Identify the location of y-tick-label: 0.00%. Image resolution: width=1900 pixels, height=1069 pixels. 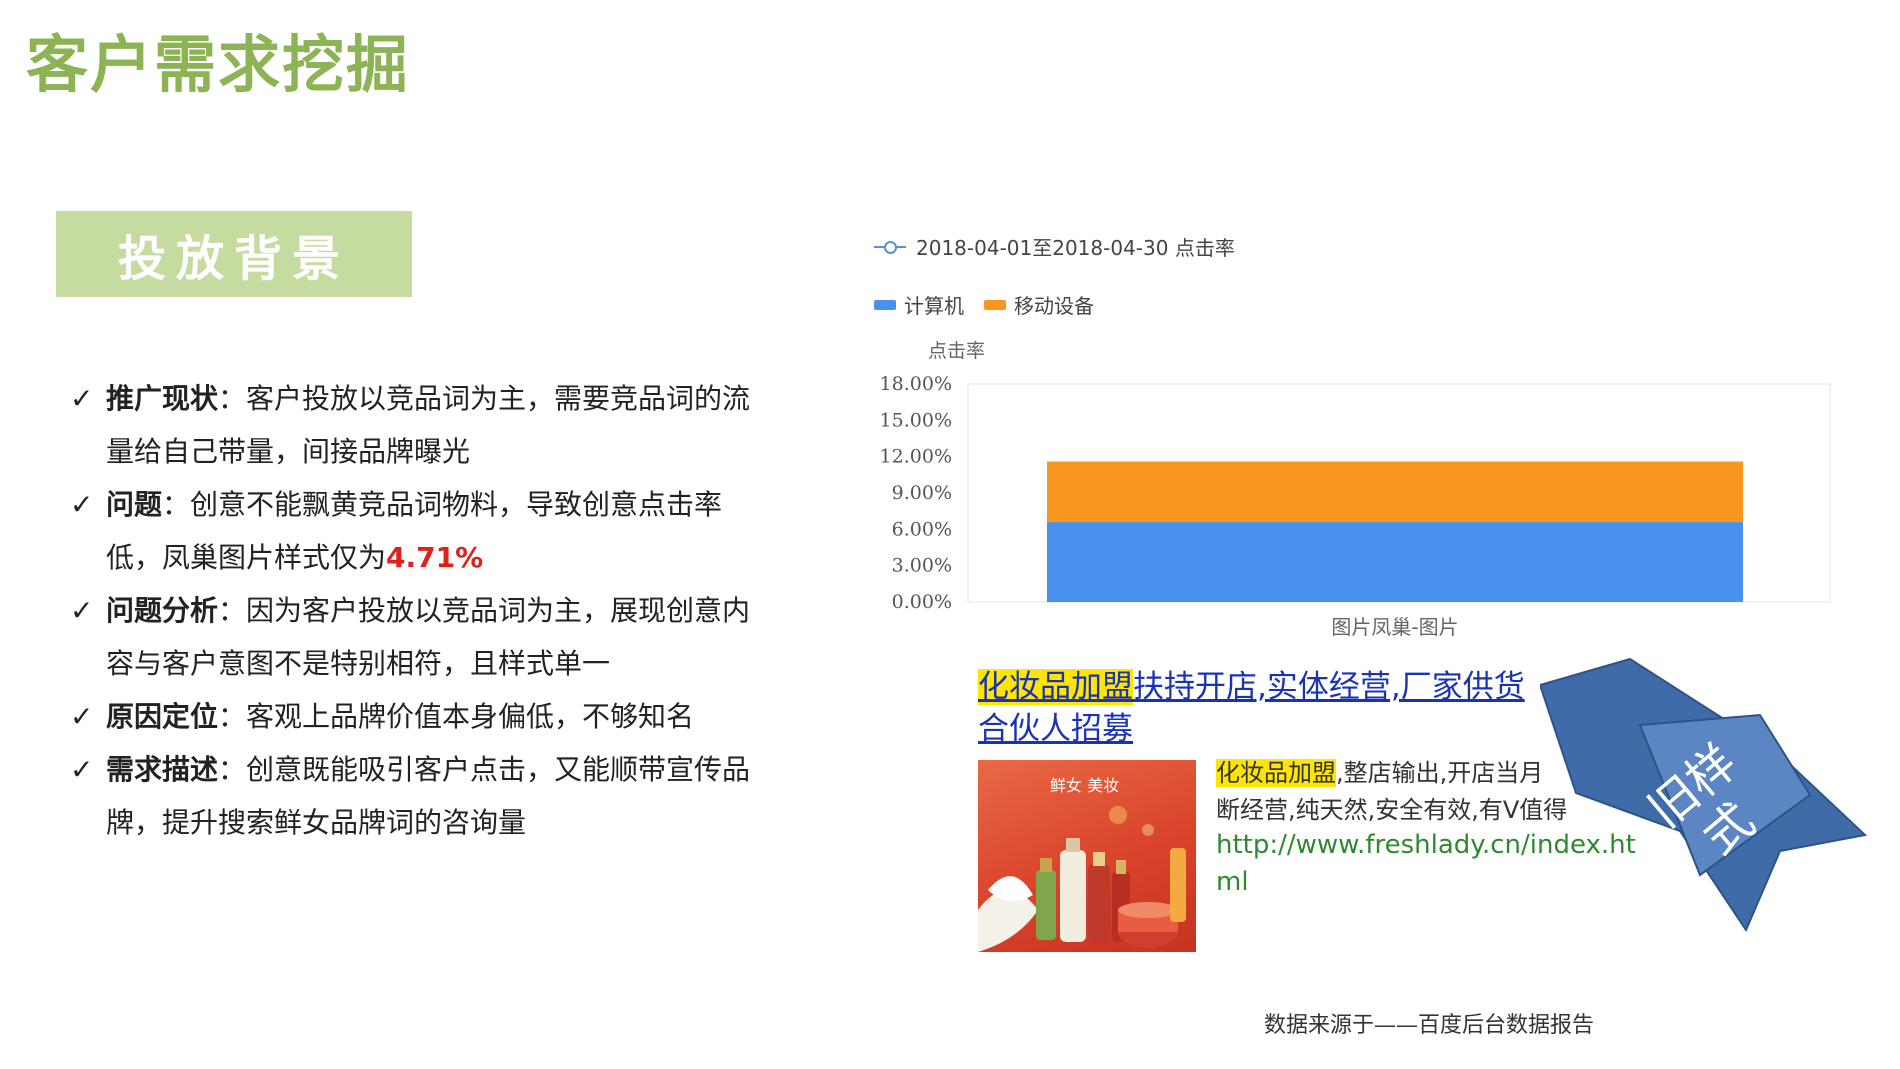
(922, 602).